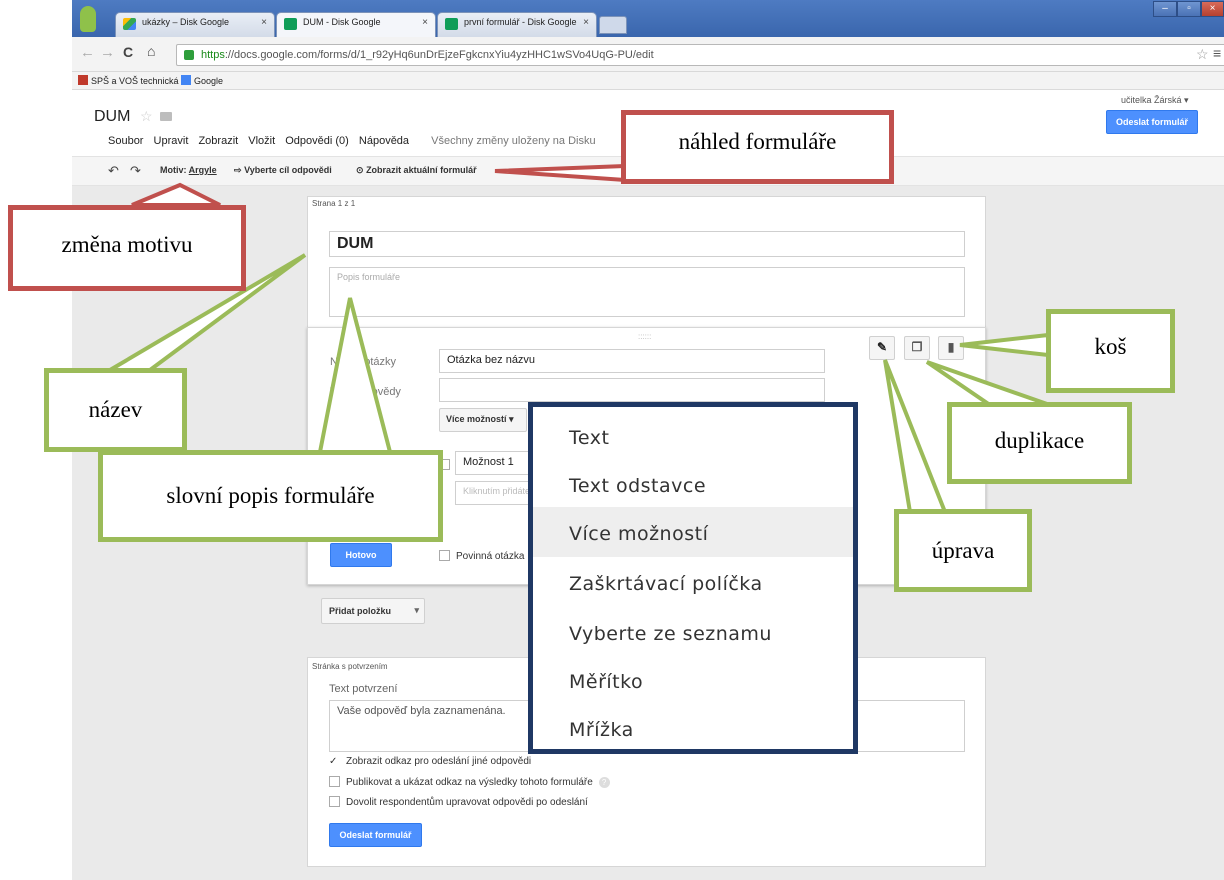  I want to click on callout-edit-text: úprava, so click(963, 550).